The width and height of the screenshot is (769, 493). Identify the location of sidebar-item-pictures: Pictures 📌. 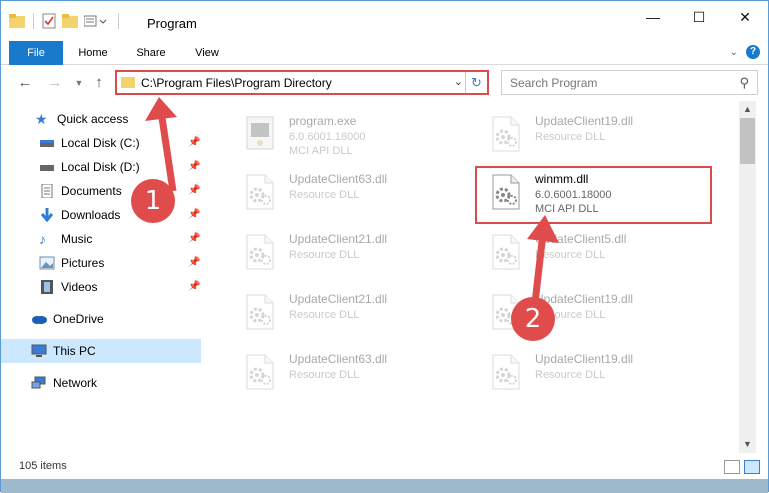
(101, 263).